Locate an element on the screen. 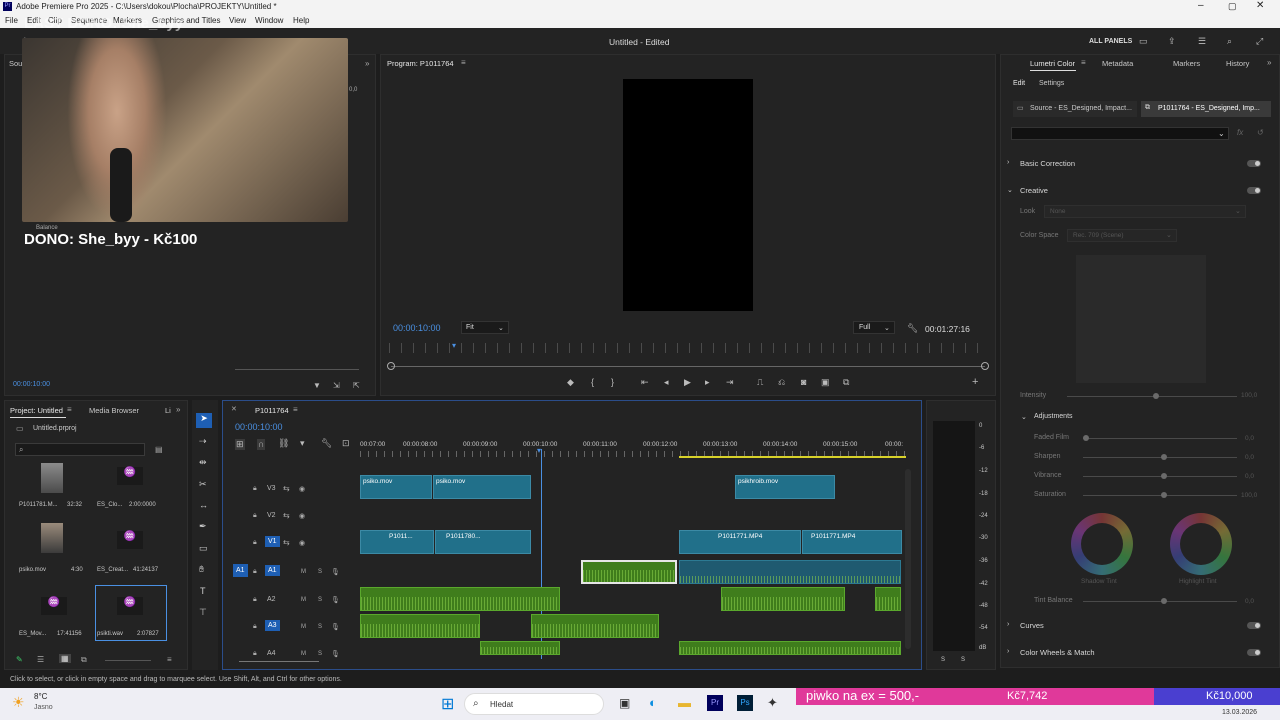 This screenshot has width=1280, height=720. basic-correction-toggle is located at coordinates (1254, 163).